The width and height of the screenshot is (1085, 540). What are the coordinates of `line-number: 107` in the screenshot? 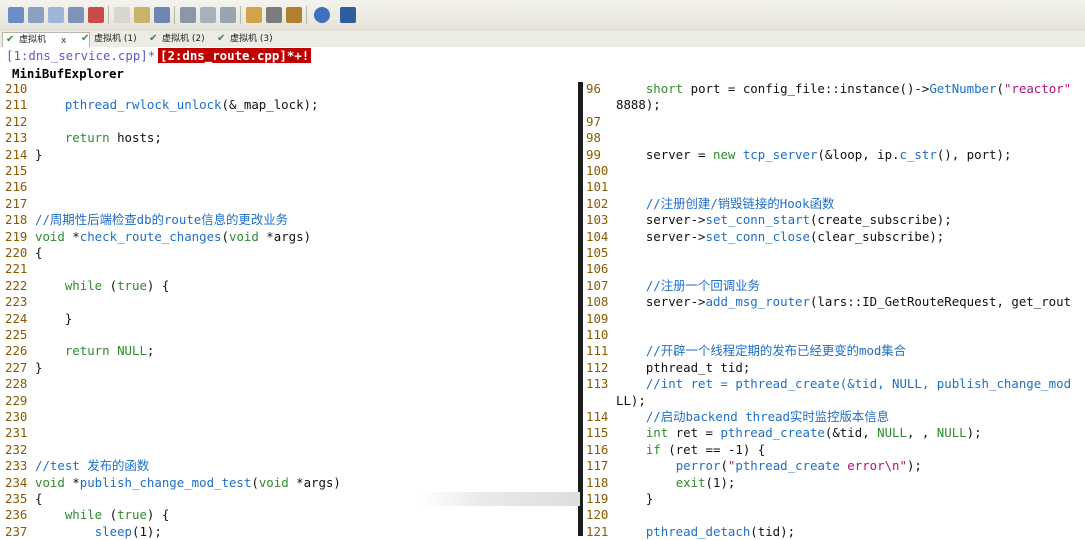 It's located at (597, 285).